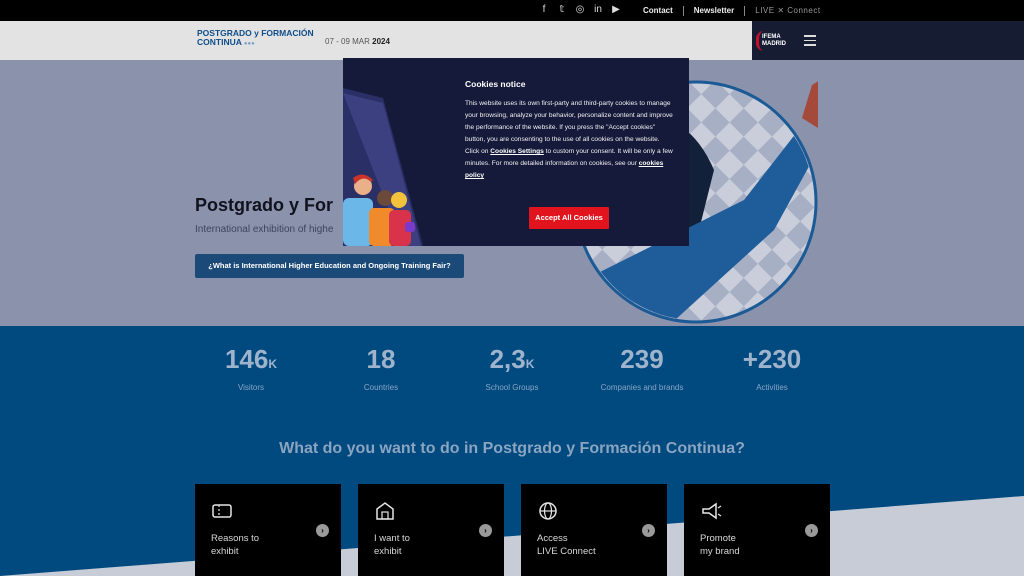  I want to click on stat-countries: 18 Countries, so click(381, 368).